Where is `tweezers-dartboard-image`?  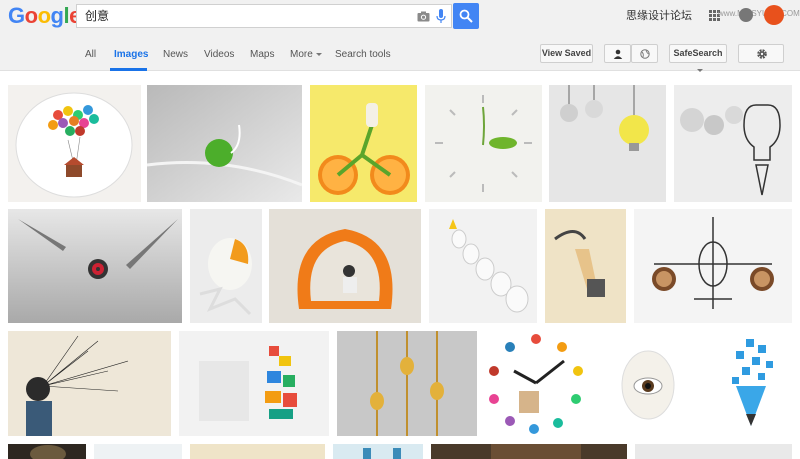
tweezers-dartboard-image is located at coordinates (95, 266).